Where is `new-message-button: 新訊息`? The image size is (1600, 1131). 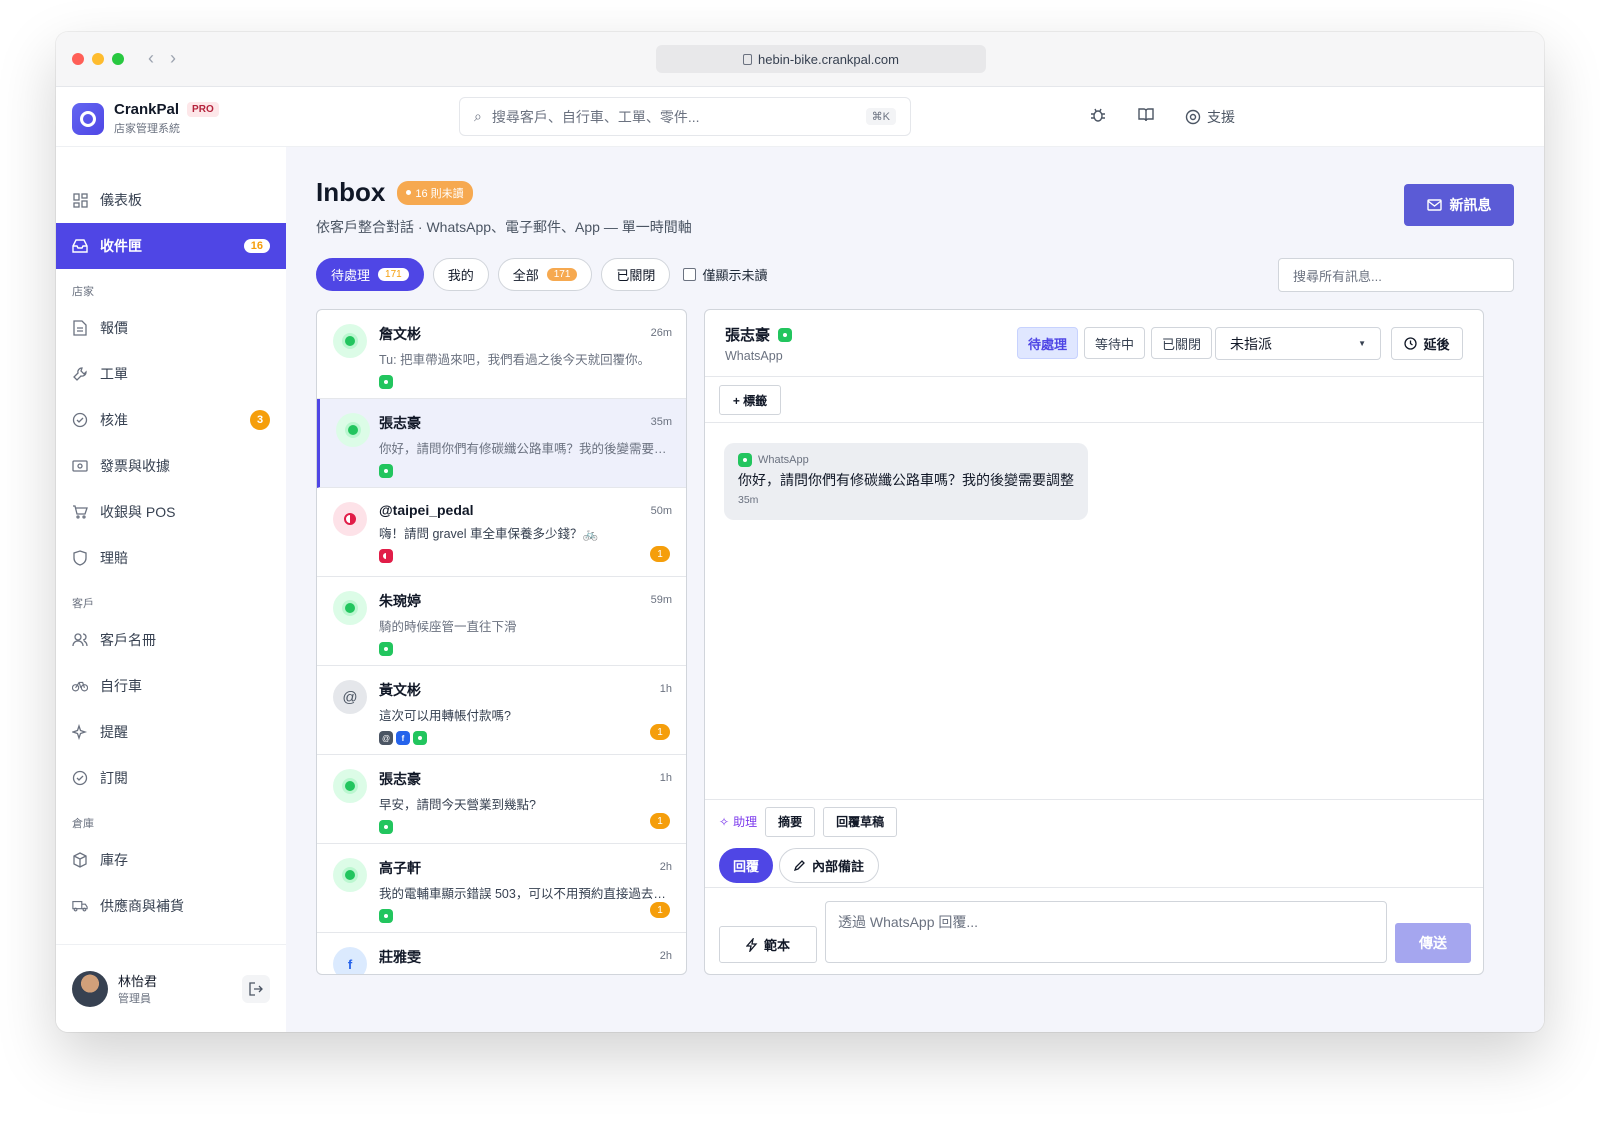
new-message-button: 新訊息 is located at coordinates (1459, 205).